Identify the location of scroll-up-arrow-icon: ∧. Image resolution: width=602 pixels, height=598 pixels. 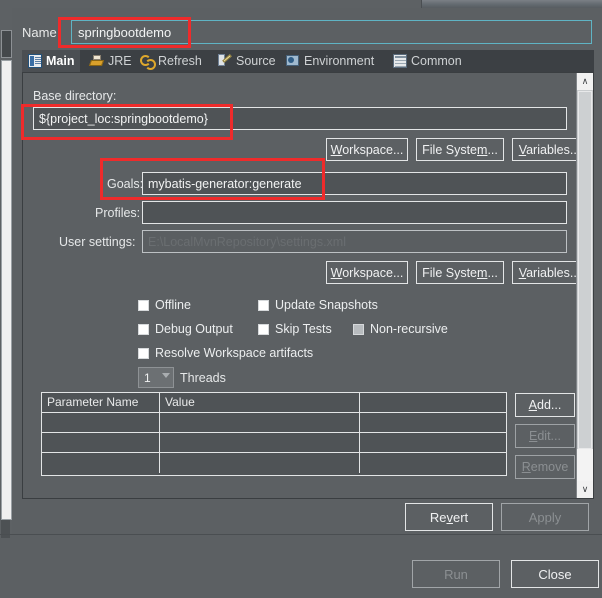
(585, 81).